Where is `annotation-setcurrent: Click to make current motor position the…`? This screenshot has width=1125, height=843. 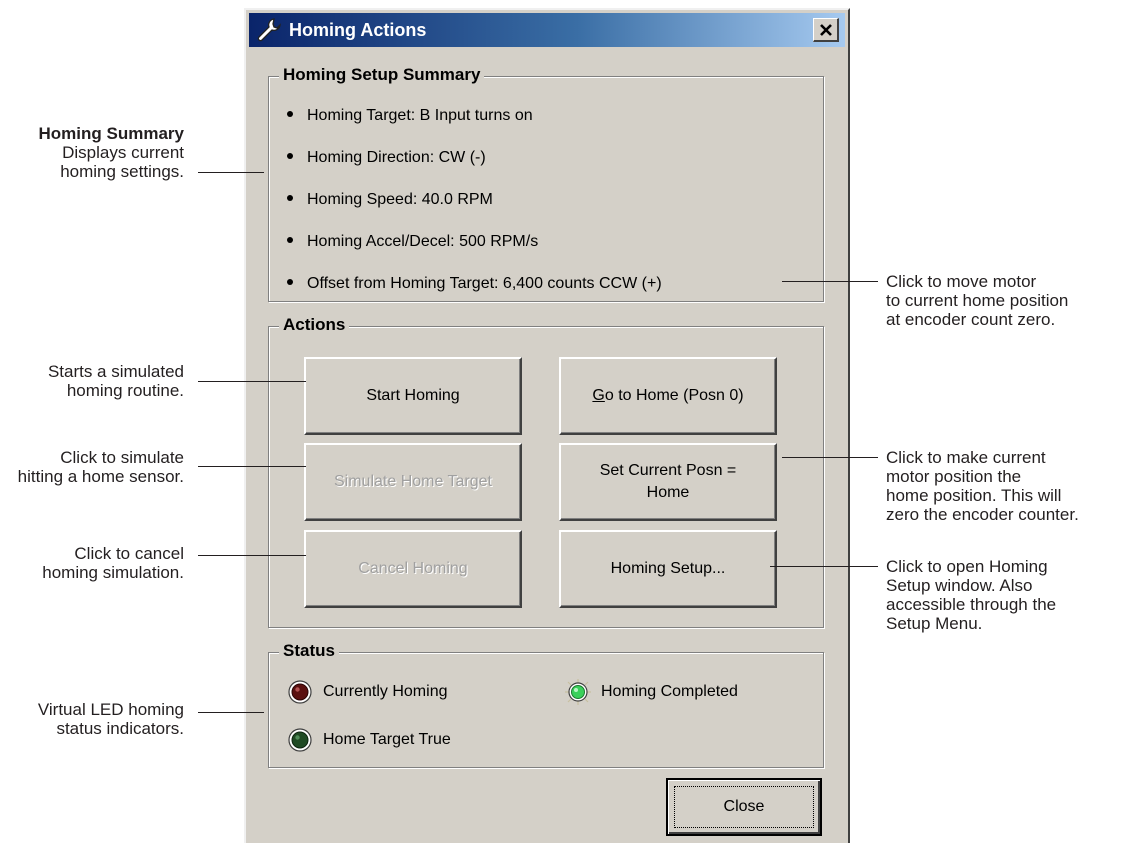
annotation-setcurrent: Click to make current motor position the… is located at coordinates (982, 486).